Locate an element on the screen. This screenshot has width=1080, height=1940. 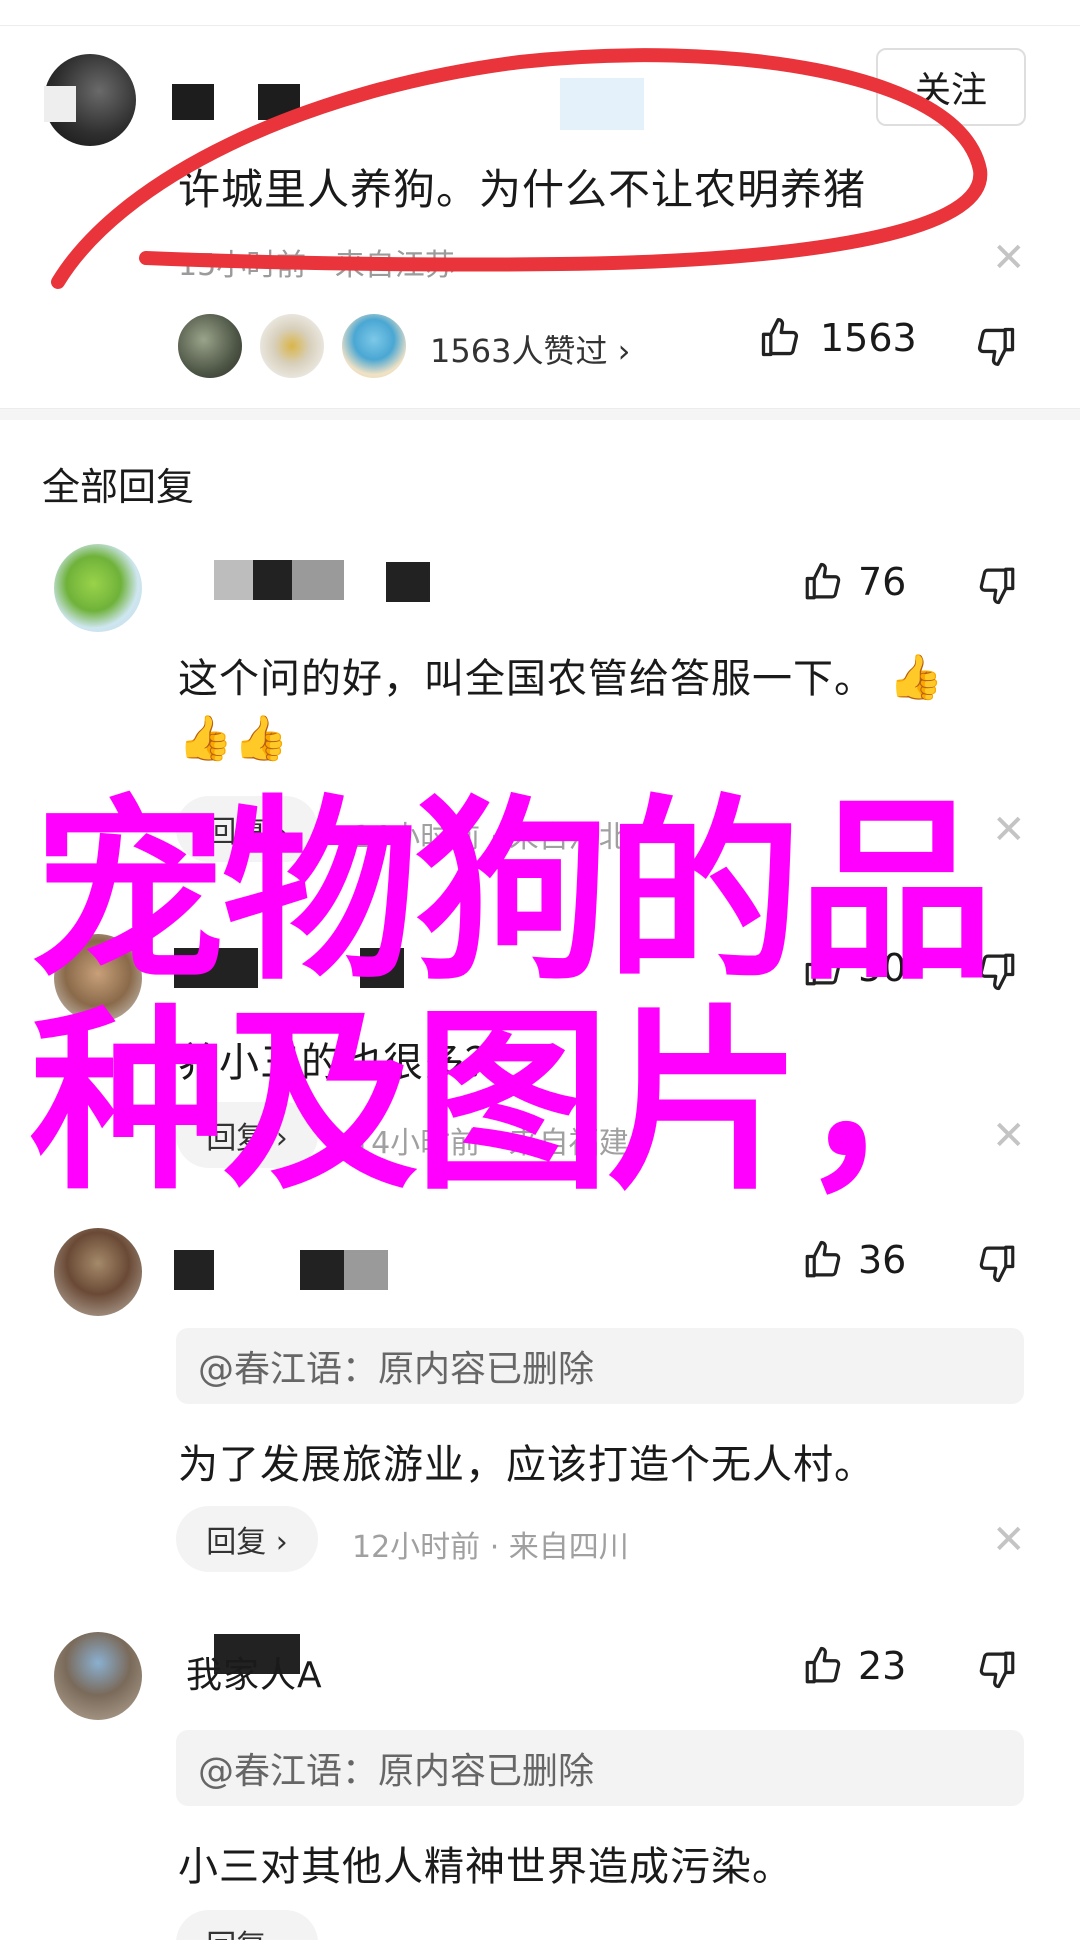
comment-text: 许城里人养狗。为什么不让农明养猪 is located at coordinates (522, 189).